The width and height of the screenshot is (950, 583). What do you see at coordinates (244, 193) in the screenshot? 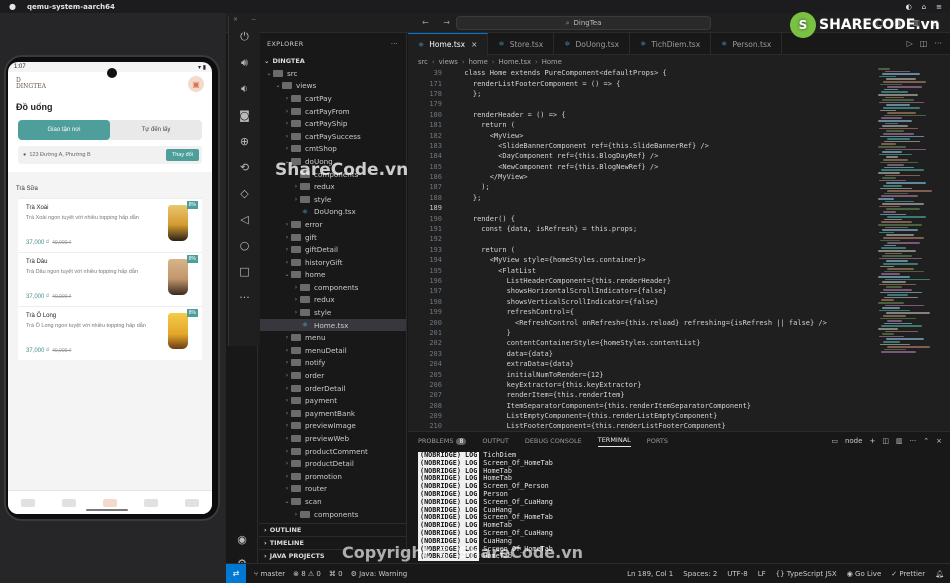
I see `tag-icon: ◇` at bounding box center [244, 193].